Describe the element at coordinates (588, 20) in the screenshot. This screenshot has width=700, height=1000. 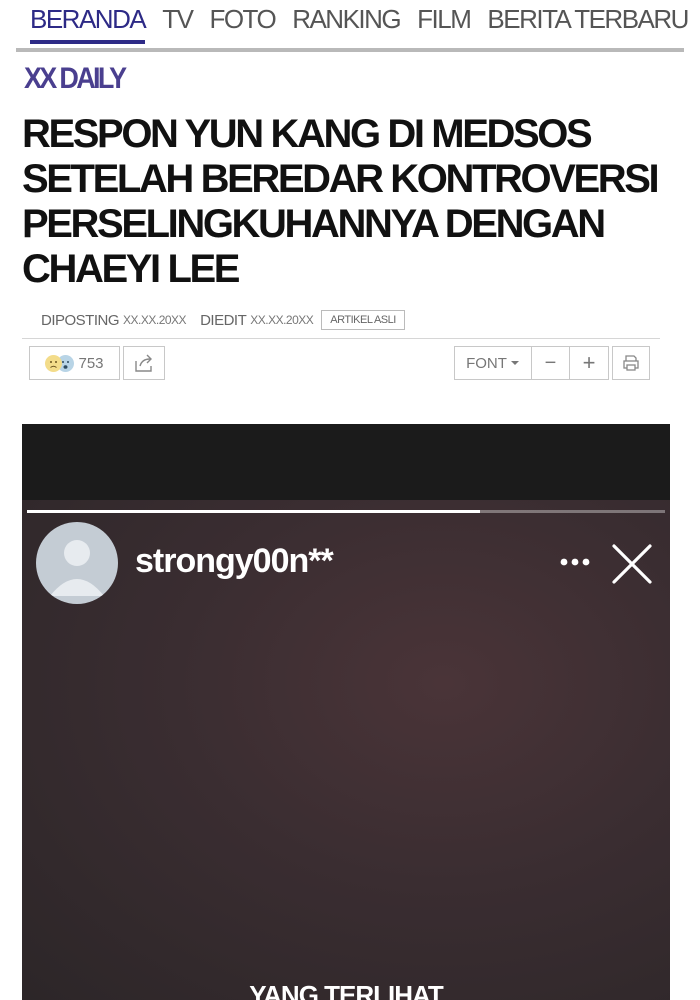
I see `nav-berita-terbaru: BERITA TERBARU` at that location.